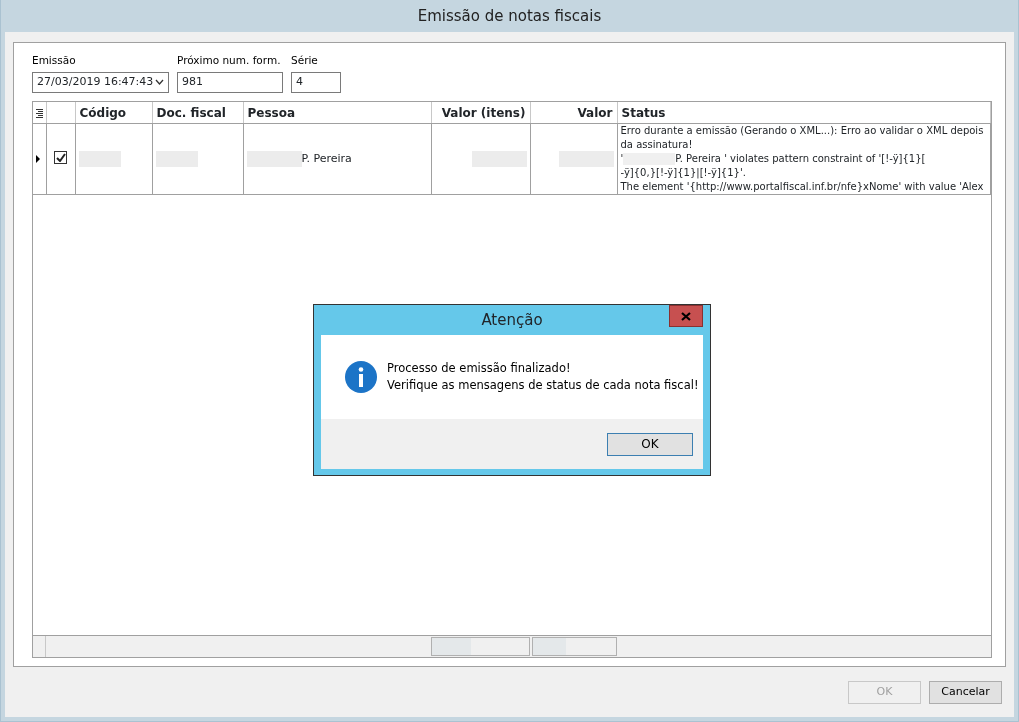 This screenshot has height=722, width=1019. What do you see at coordinates (643, 112) in the screenshot?
I see `column-header: Status` at bounding box center [643, 112].